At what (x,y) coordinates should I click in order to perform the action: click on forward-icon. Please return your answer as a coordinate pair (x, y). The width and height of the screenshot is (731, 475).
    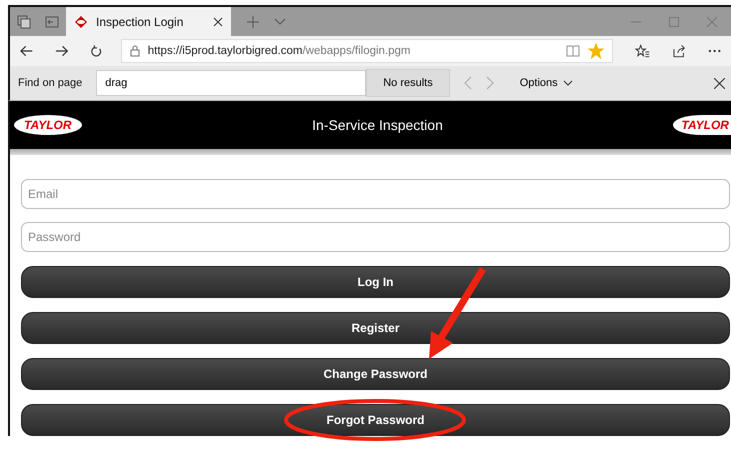
    Looking at the image, I should click on (61, 51).